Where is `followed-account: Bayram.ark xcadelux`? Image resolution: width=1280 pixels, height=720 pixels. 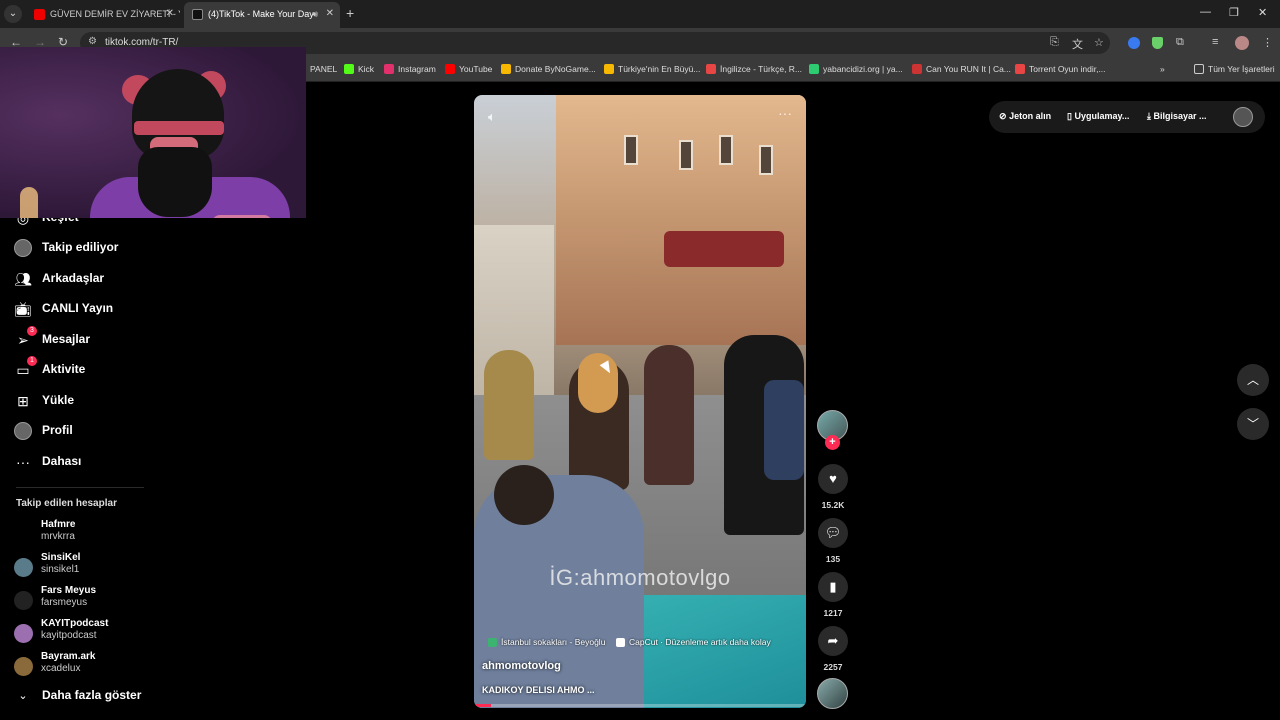 followed-account: Bayram.ark xcadelux is located at coordinates (114, 665).